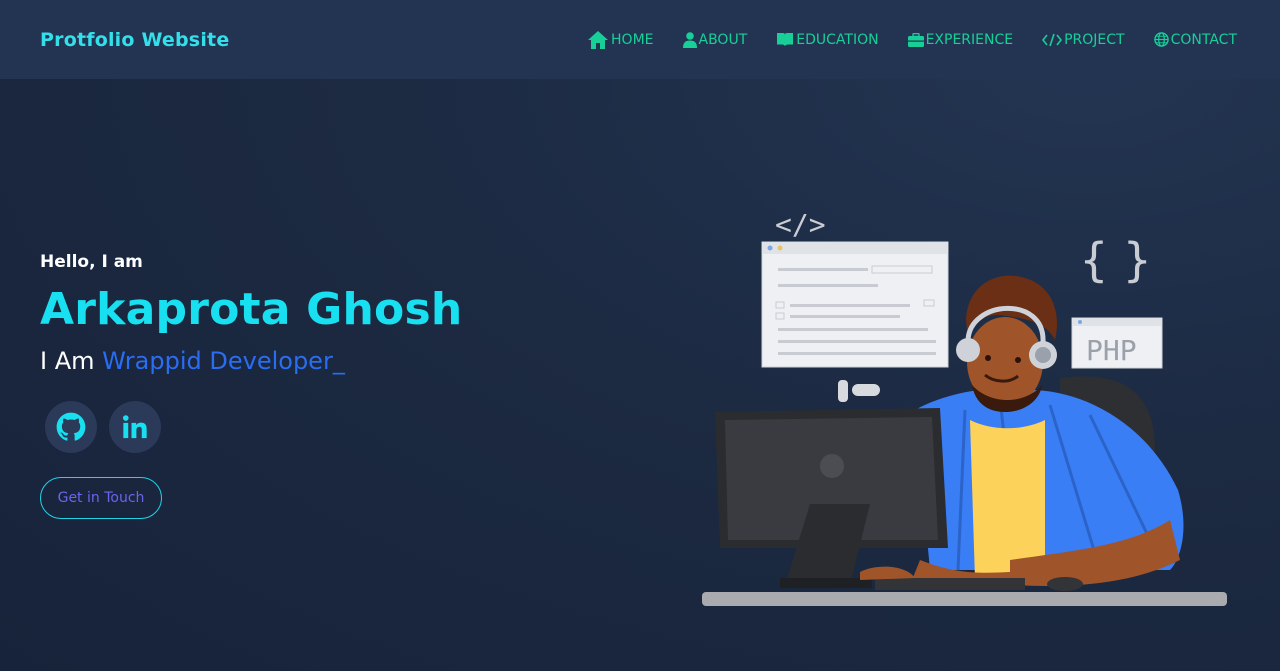  What do you see at coordinates (1203, 39) in the screenshot?
I see `nav-link-label: CONTACT` at bounding box center [1203, 39].